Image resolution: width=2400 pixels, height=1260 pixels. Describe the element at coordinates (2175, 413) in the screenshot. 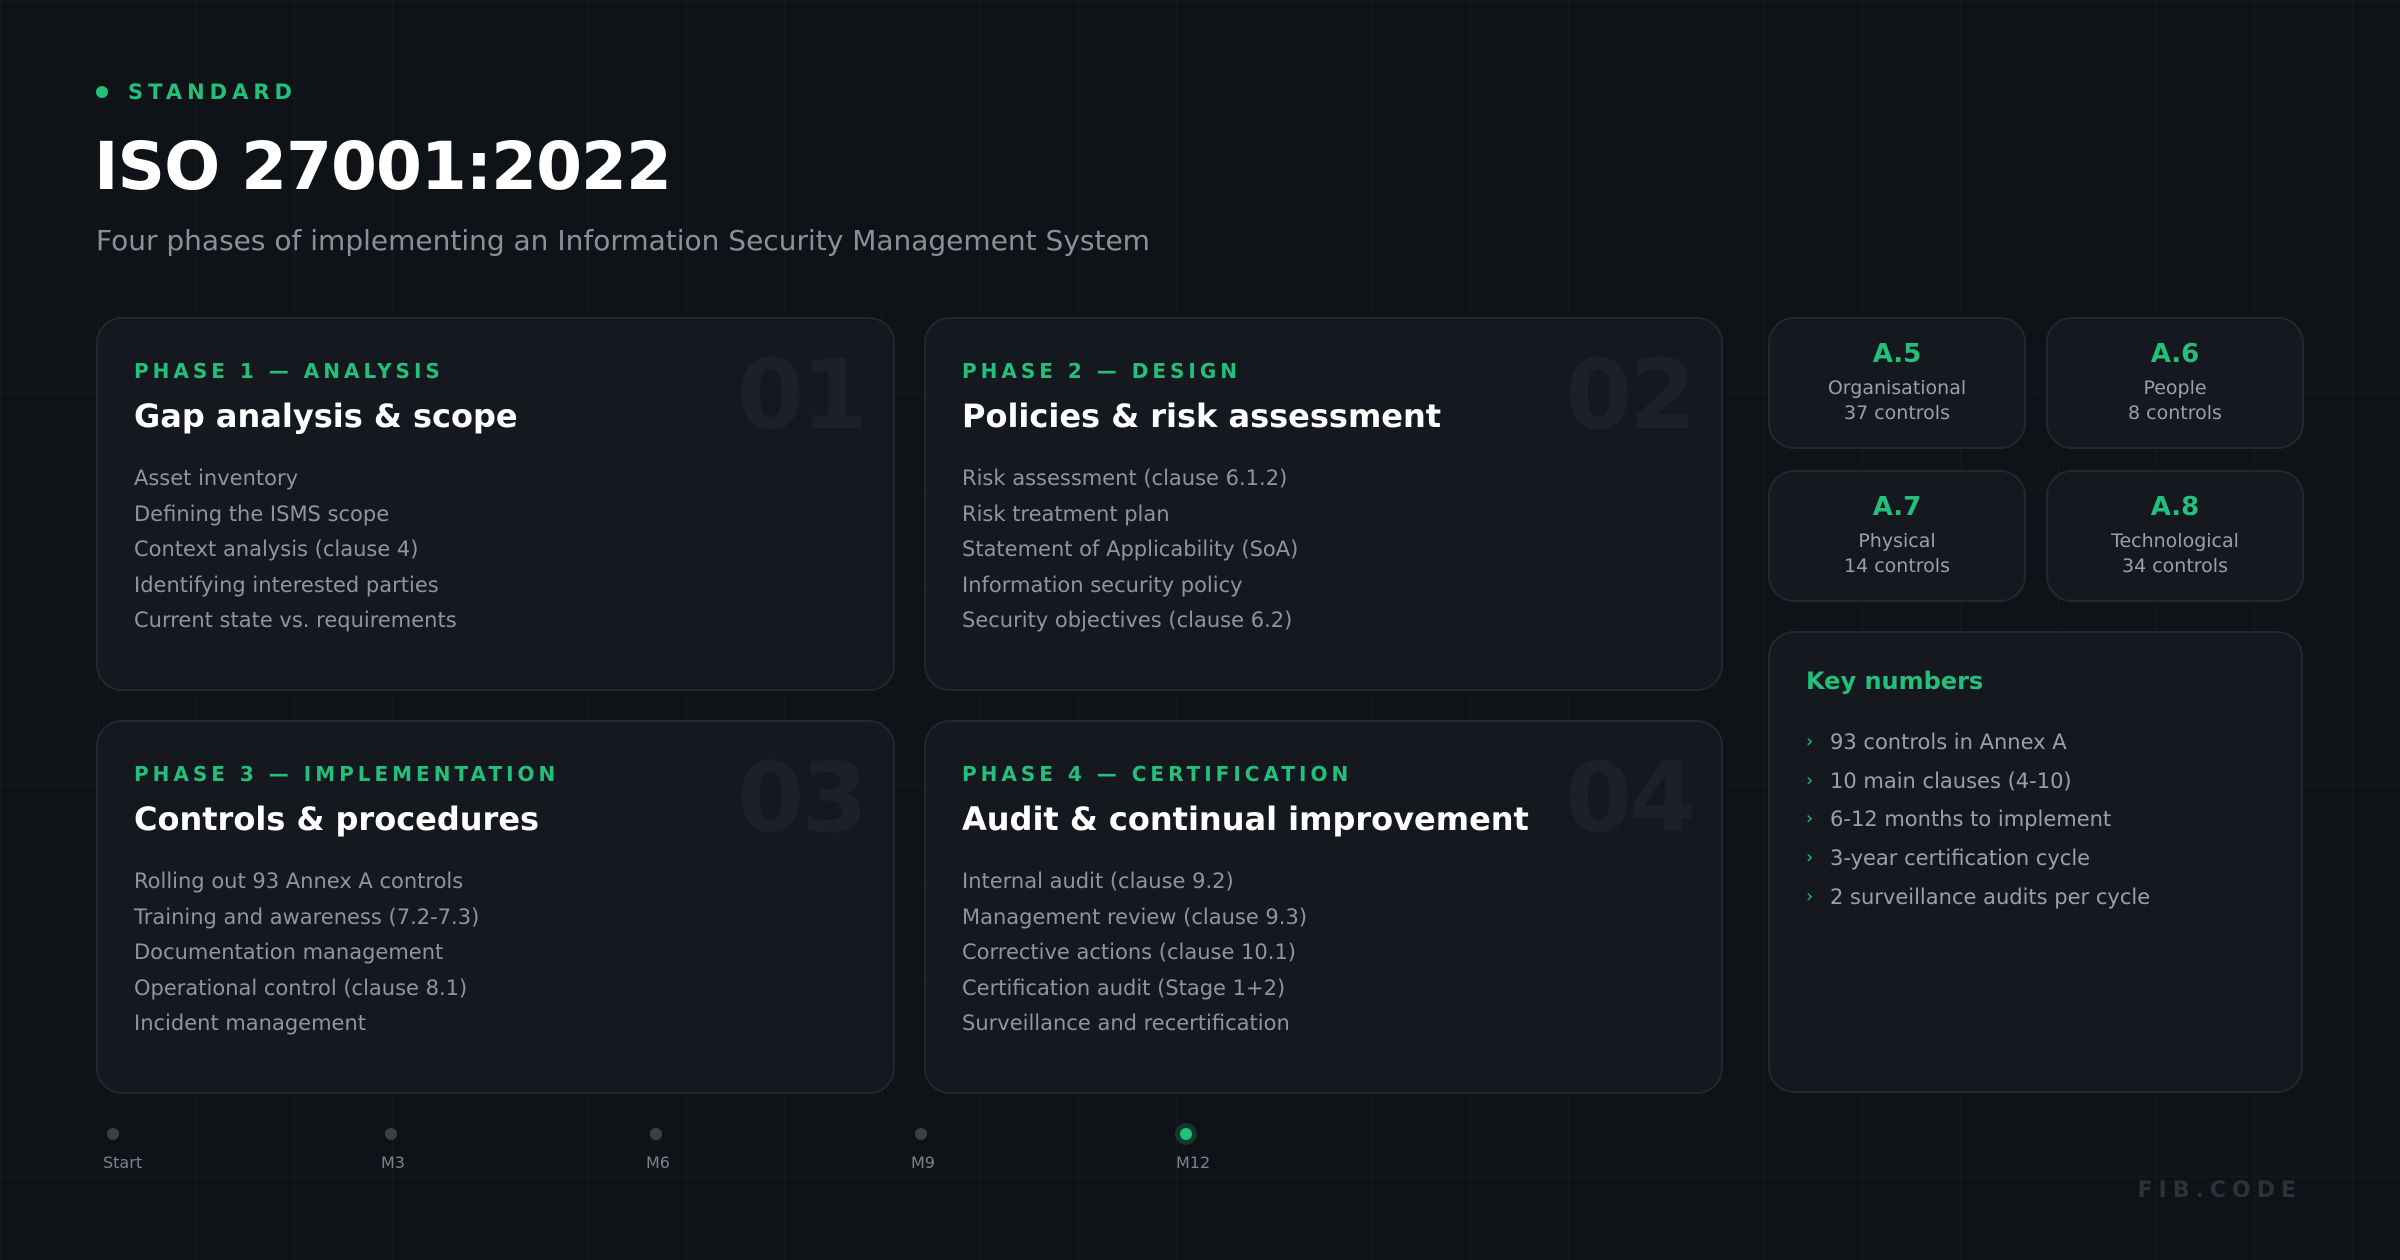

I see `control-count: 8 controls` at that location.